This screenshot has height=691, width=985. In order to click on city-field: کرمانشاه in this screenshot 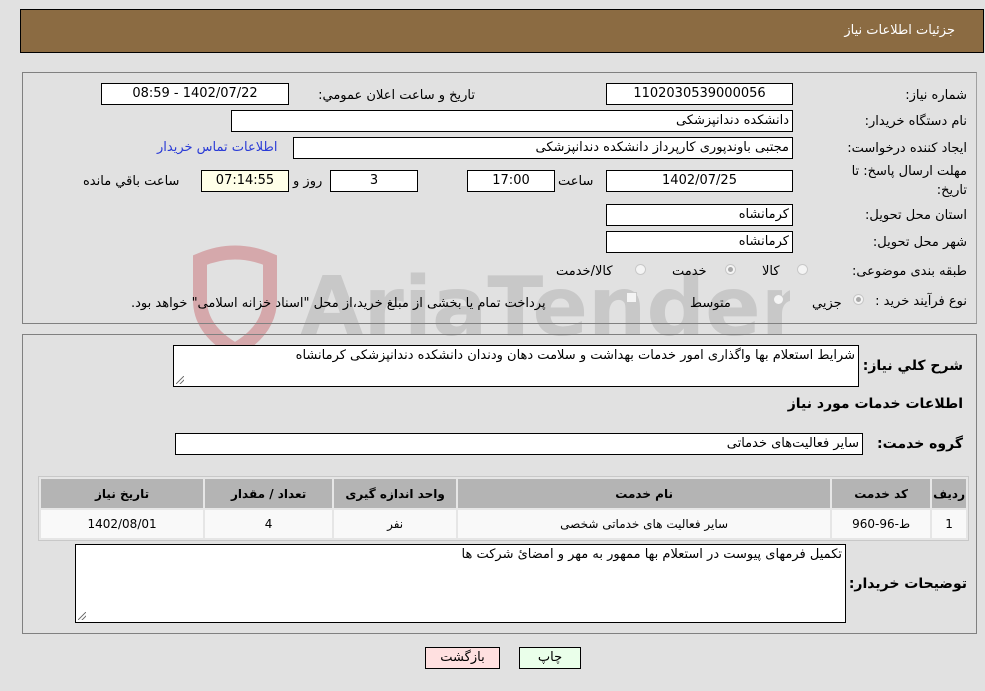, I will do `click(699, 242)`.